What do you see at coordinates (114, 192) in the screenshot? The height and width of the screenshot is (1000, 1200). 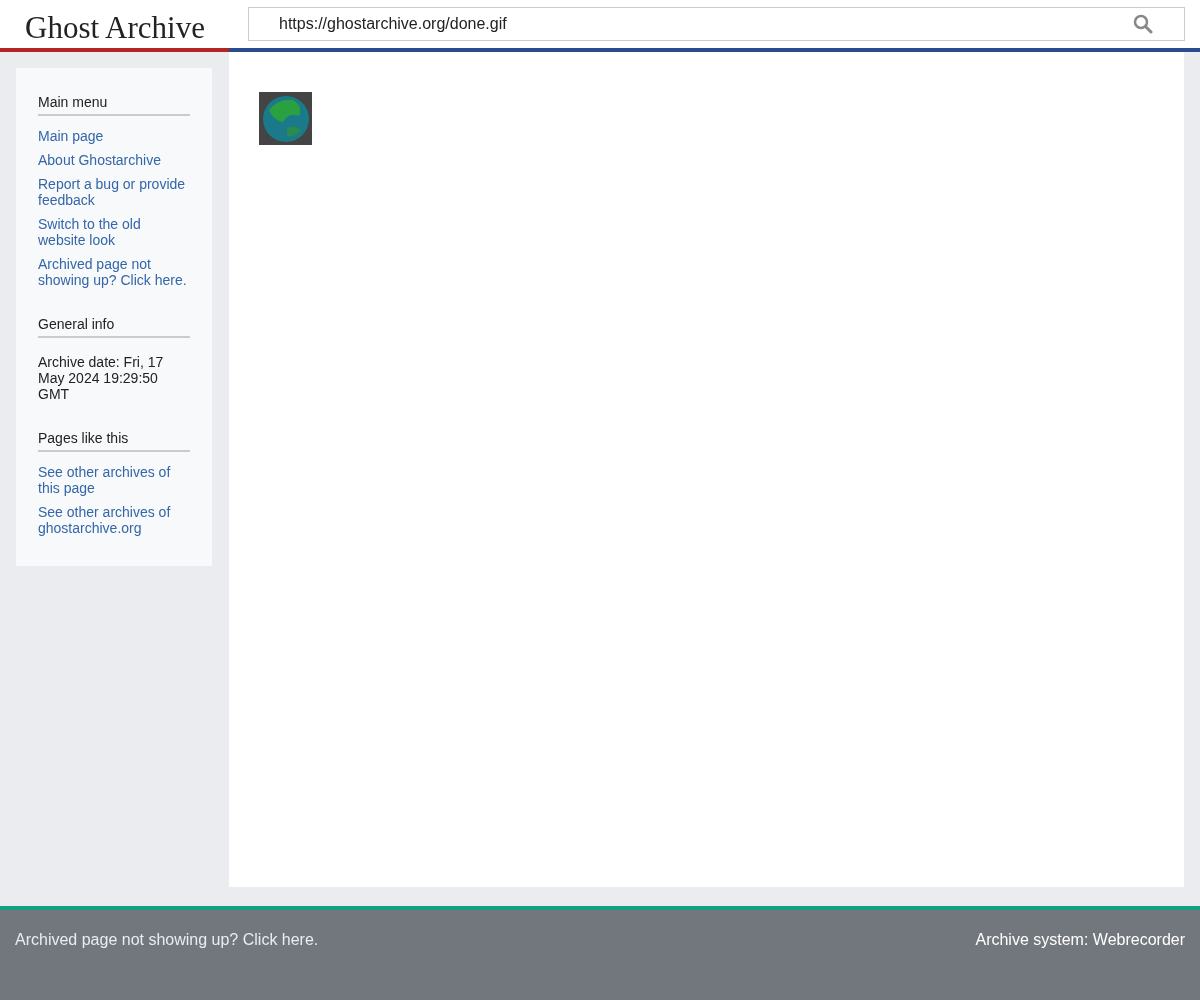 I see `sidebar-link: Report a bug or provide feedback` at bounding box center [114, 192].